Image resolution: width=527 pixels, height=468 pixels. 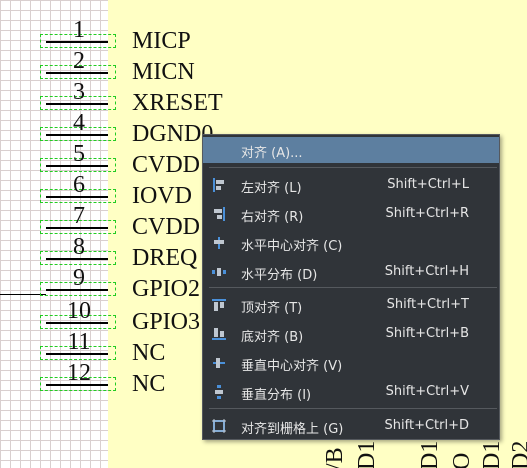 I want to click on menu-item-label: 水平中心对齐 (C), so click(x=292, y=246).